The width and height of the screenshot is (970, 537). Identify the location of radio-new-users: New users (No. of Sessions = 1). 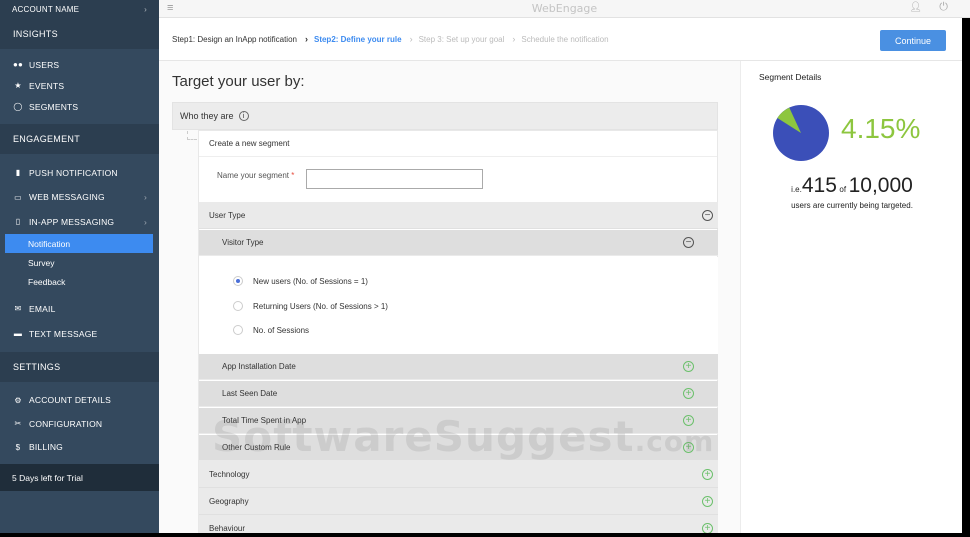
(300, 281).